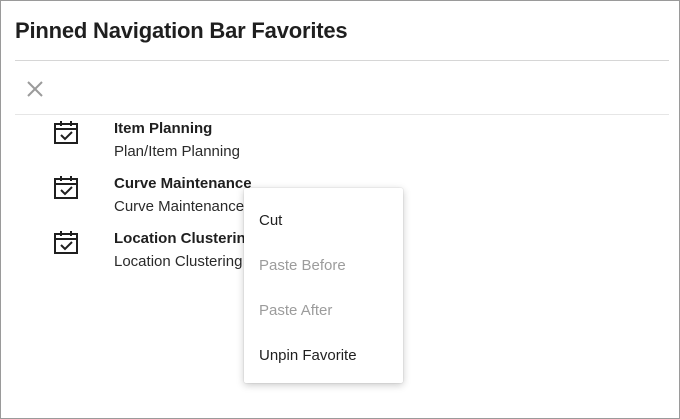  I want to click on favorite-path: Plan/Item Planning, so click(177, 151).